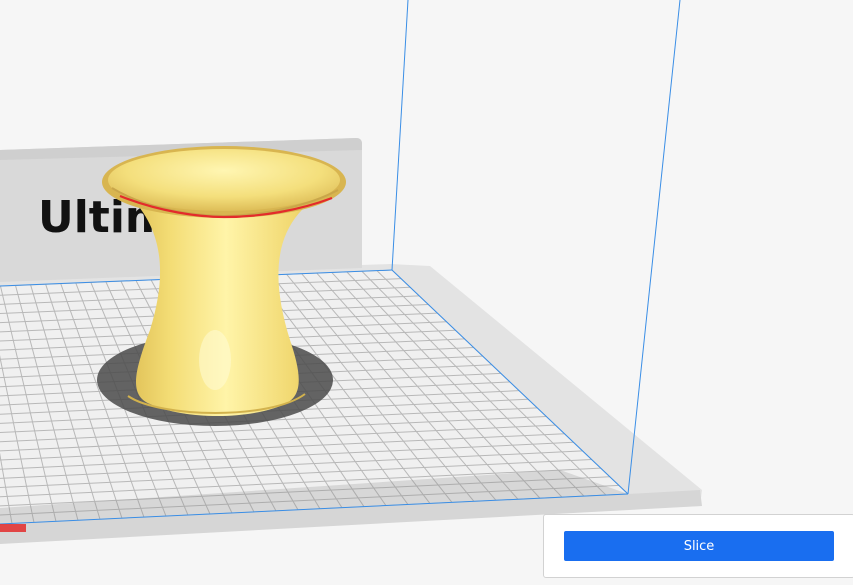 This screenshot has height=585, width=853. Describe the element at coordinates (13, 528) in the screenshot. I see `origin-marker` at that location.